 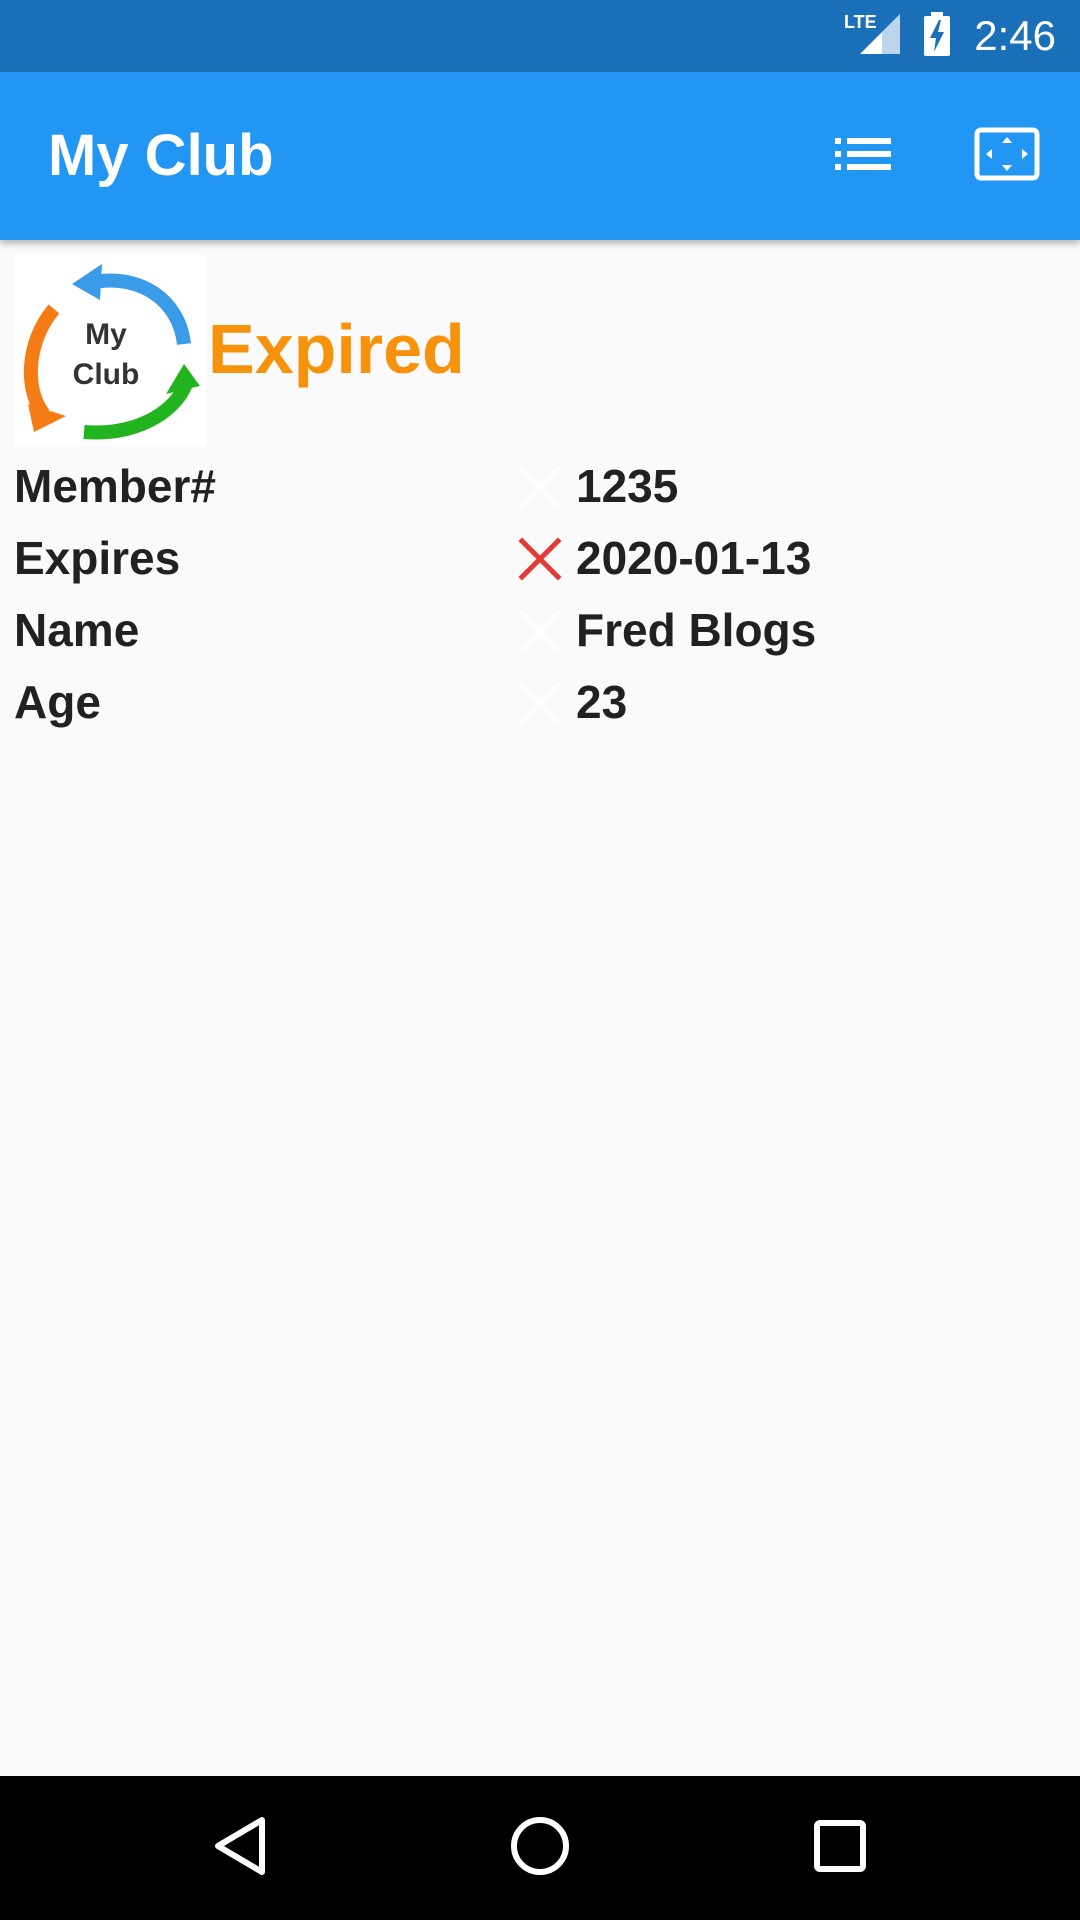 I want to click on home-icon, so click(x=540, y=1848).